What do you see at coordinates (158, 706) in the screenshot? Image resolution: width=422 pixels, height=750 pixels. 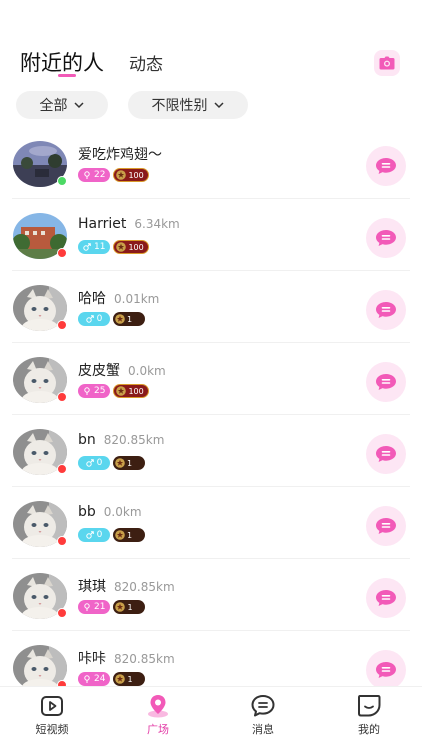 I see `location-pin-icon` at bounding box center [158, 706].